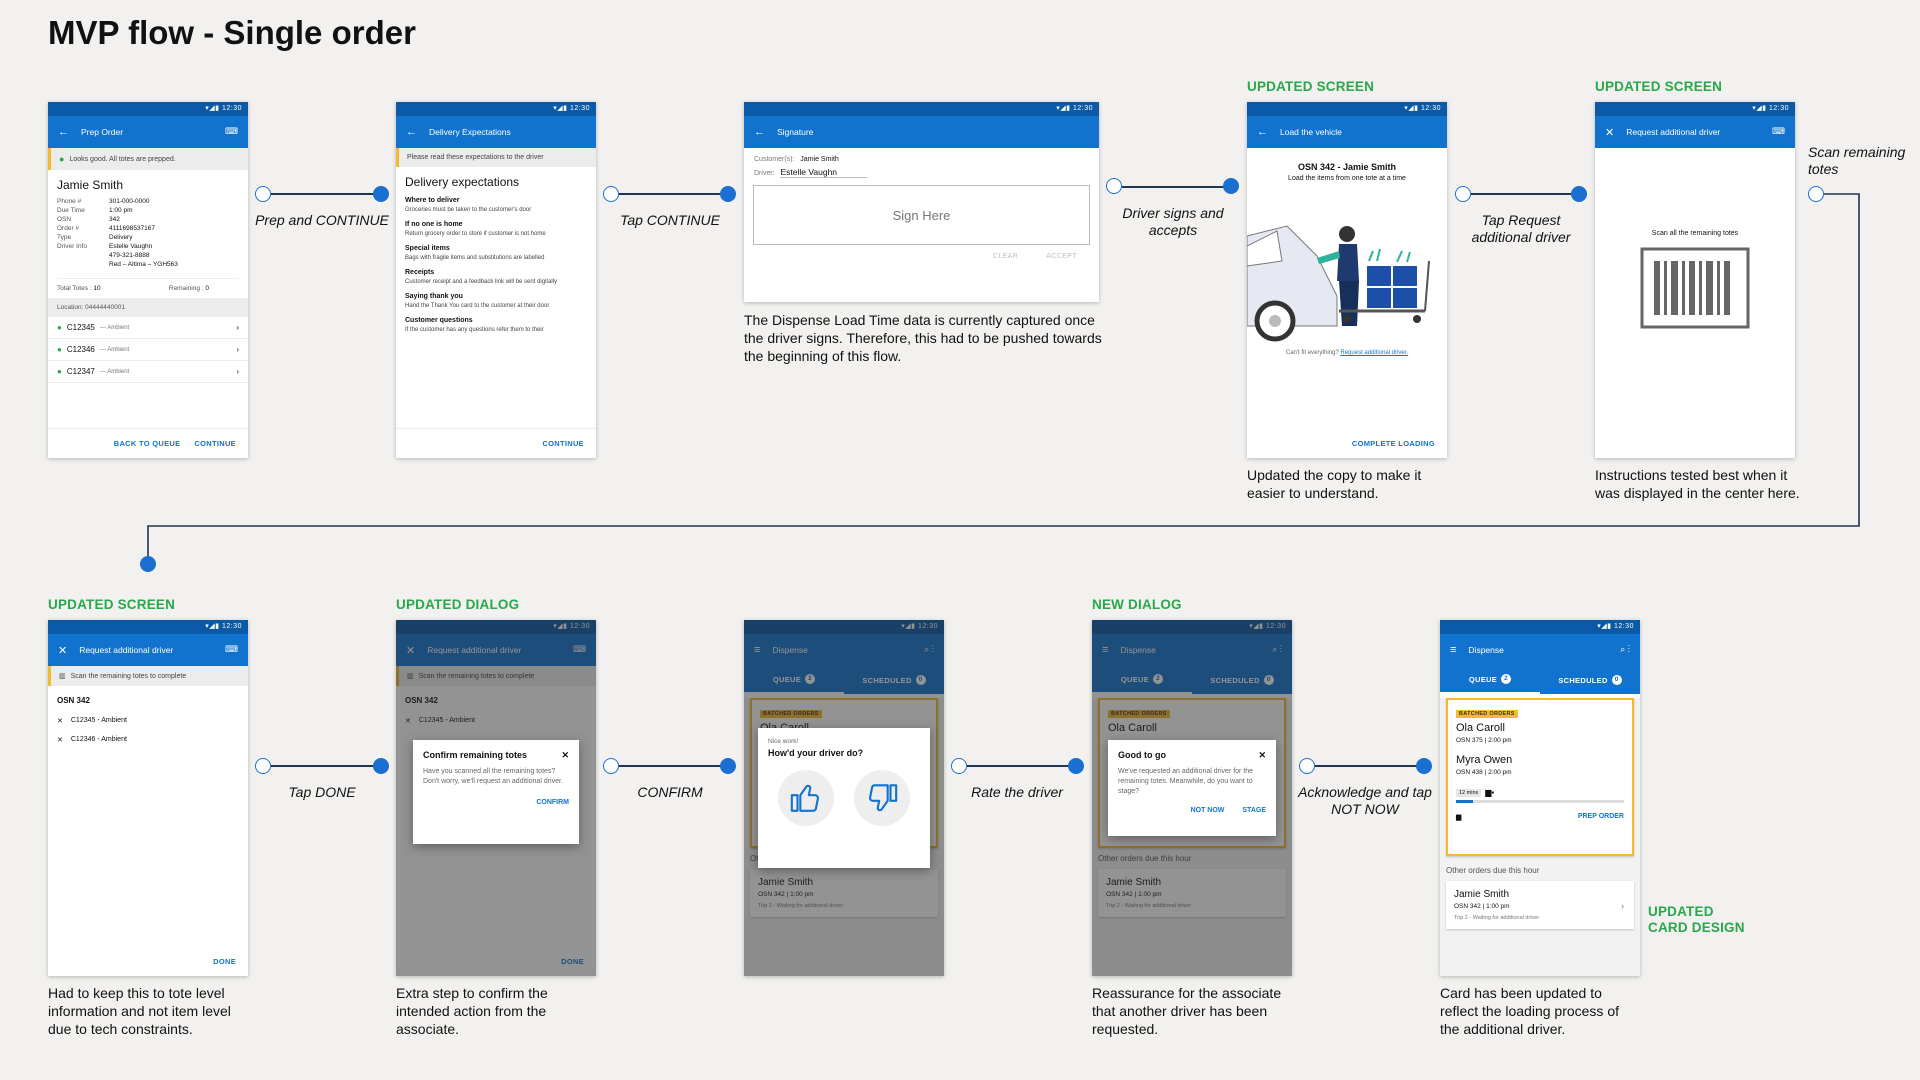  Describe the element at coordinates (806, 798) in the screenshot. I see `thumbs-up-icon` at that location.